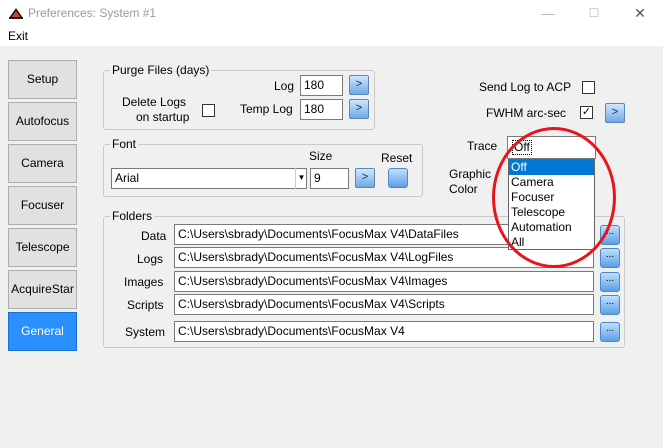 The width and height of the screenshot is (663, 448). What do you see at coordinates (145, 305) in the screenshot?
I see `folder-scripts-label: Scripts` at bounding box center [145, 305].